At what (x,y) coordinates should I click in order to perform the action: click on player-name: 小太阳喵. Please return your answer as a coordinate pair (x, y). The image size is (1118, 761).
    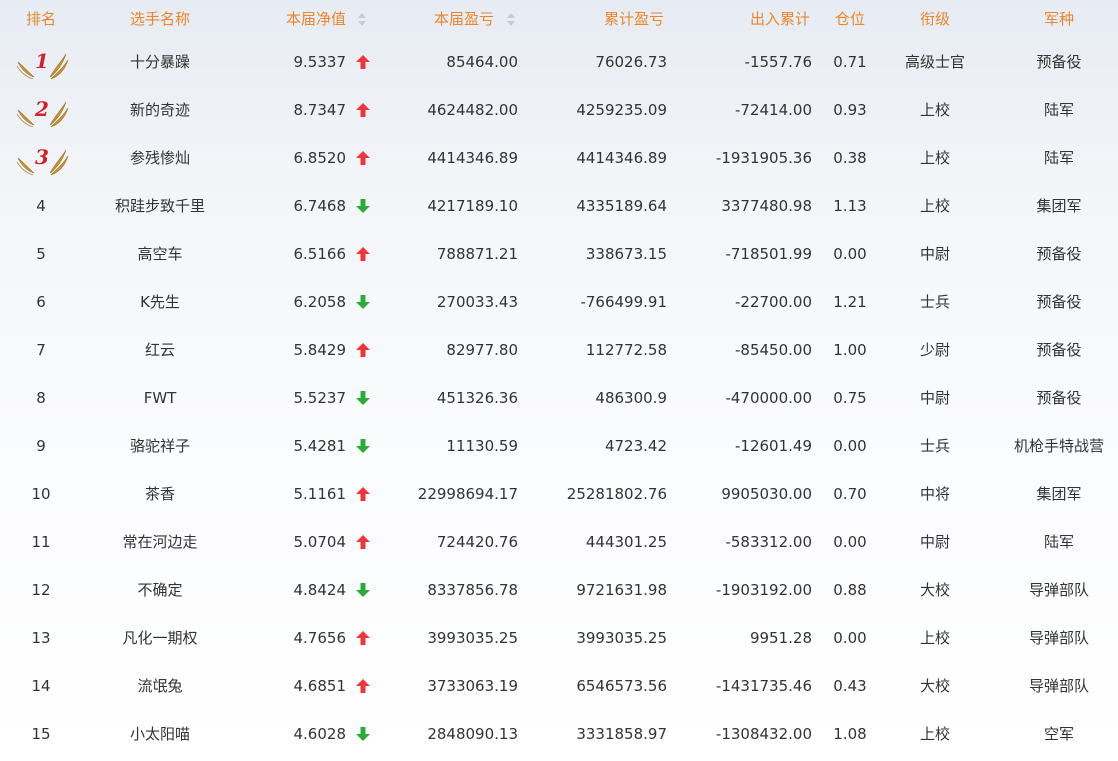
    Looking at the image, I should click on (160, 734).